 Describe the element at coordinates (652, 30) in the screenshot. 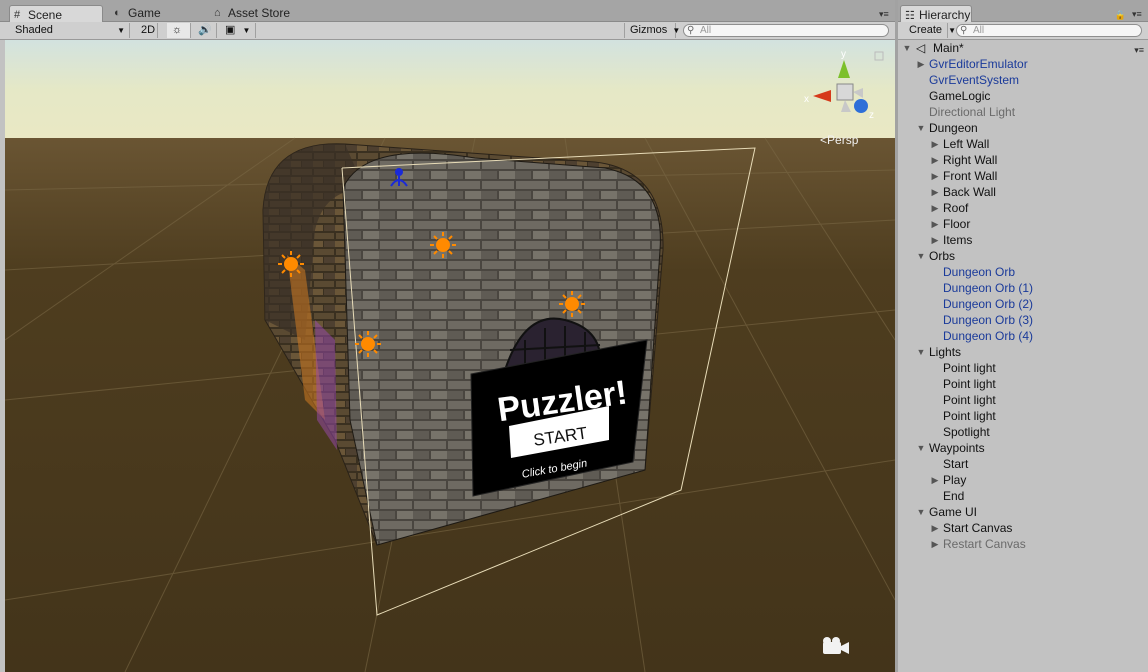

I see `gizmos-dropdown: Gizmos ▼` at that location.